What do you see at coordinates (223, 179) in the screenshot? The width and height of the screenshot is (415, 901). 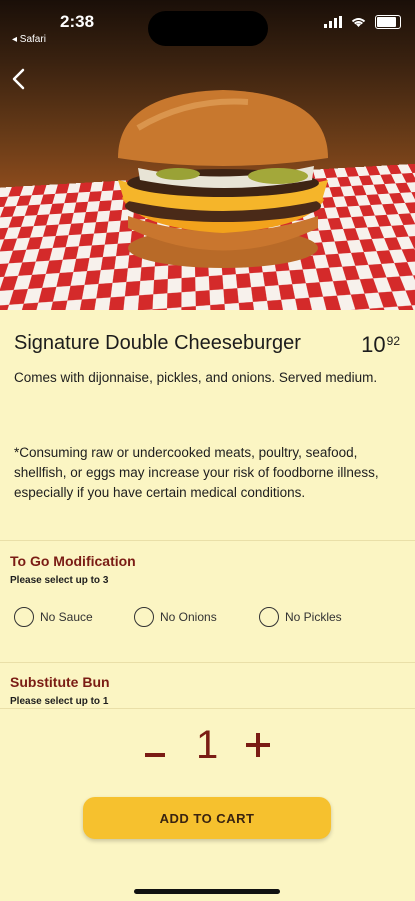 I see `burger-image` at bounding box center [223, 179].